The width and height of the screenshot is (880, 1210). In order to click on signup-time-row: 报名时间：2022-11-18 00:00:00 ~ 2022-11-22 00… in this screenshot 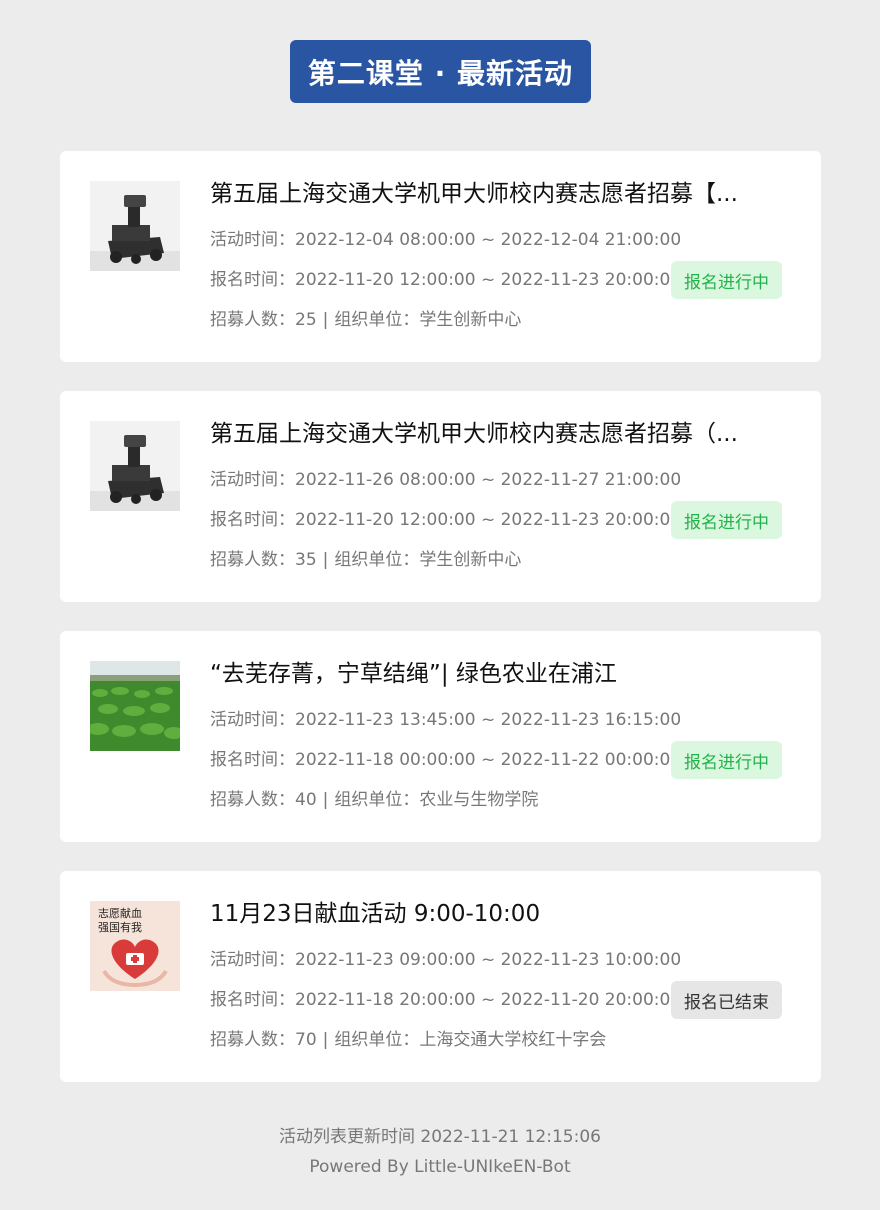, I will do `click(446, 760)`.